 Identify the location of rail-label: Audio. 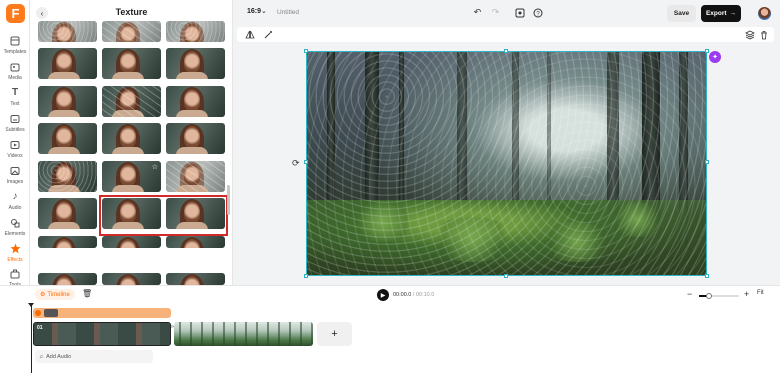
(15, 208).